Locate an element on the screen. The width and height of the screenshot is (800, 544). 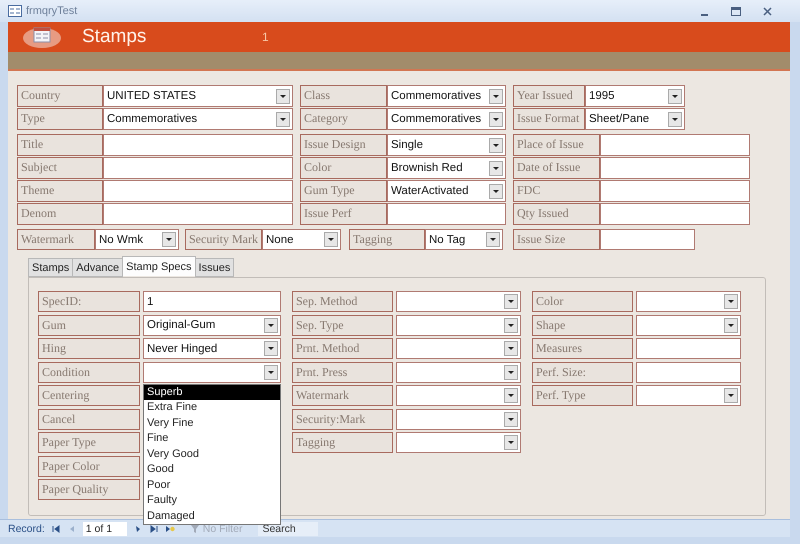
field-label: Issue Perf is located at coordinates (343, 214).